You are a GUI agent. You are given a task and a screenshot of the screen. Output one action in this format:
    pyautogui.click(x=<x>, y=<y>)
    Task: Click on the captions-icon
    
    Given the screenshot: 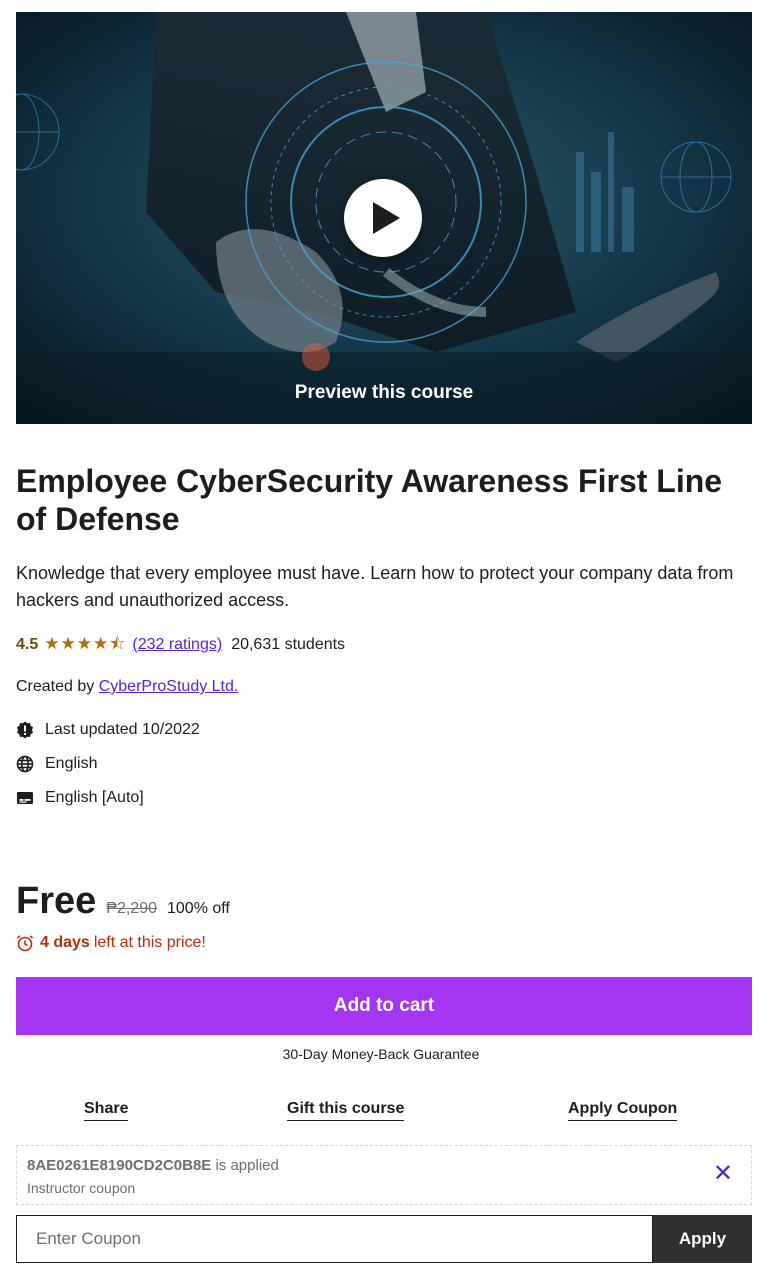 What is the action you would take?
    pyautogui.click(x=25, y=798)
    